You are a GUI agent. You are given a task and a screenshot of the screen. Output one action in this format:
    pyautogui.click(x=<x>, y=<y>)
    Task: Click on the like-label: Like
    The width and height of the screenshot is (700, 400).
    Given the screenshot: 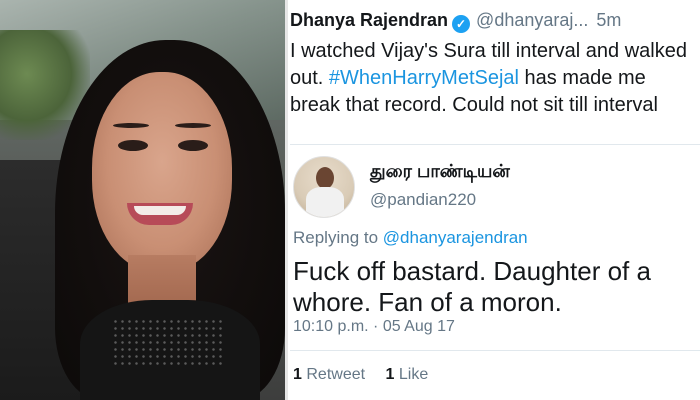 What is the action you would take?
    pyautogui.click(x=413, y=374)
    